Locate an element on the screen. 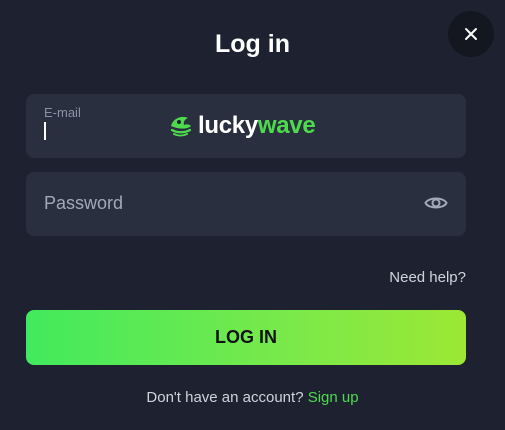 This screenshot has width=505, height=430. text-caret is located at coordinates (45, 131).